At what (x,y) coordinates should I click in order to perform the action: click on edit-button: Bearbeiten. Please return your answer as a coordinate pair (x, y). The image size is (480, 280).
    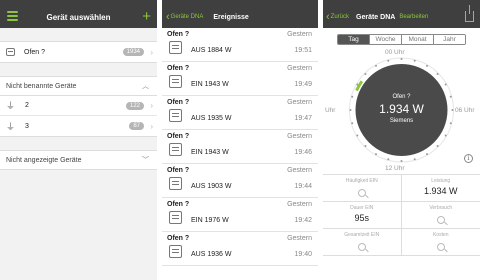
    Looking at the image, I should click on (413, 17).